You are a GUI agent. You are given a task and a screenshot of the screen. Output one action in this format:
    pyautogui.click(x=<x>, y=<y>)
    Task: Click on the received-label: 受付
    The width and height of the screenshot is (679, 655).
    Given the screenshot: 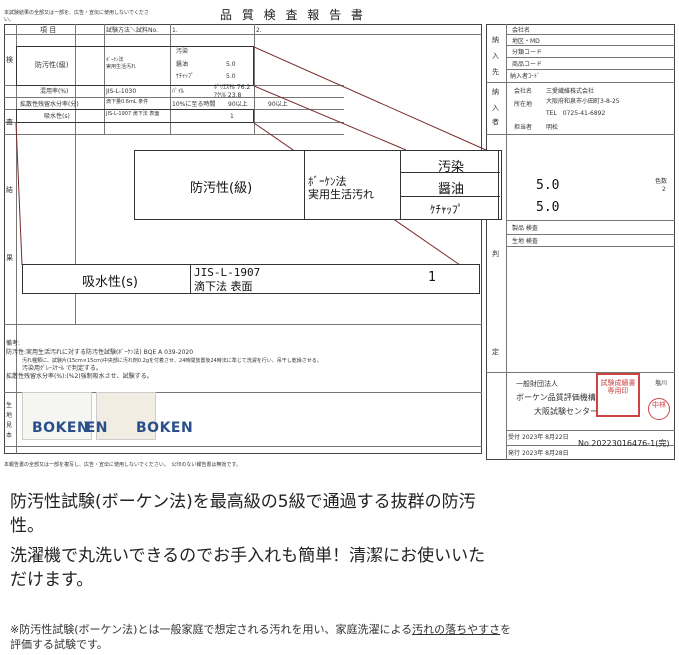 What is the action you would take?
    pyautogui.click(x=514, y=437)
    